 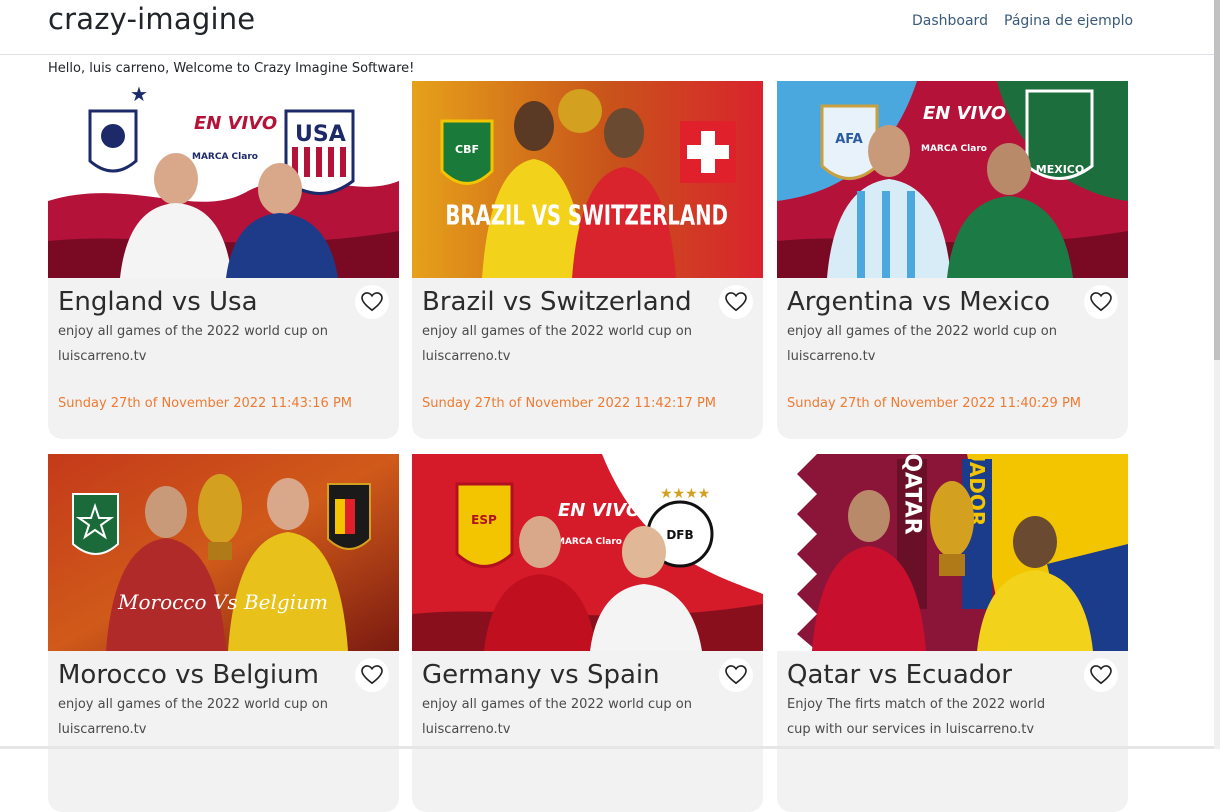 What do you see at coordinates (587, 552) in the screenshot?
I see `match-poster-image: ESP DFB ★★★★ EN VIVO MARCA Claro` at bounding box center [587, 552].